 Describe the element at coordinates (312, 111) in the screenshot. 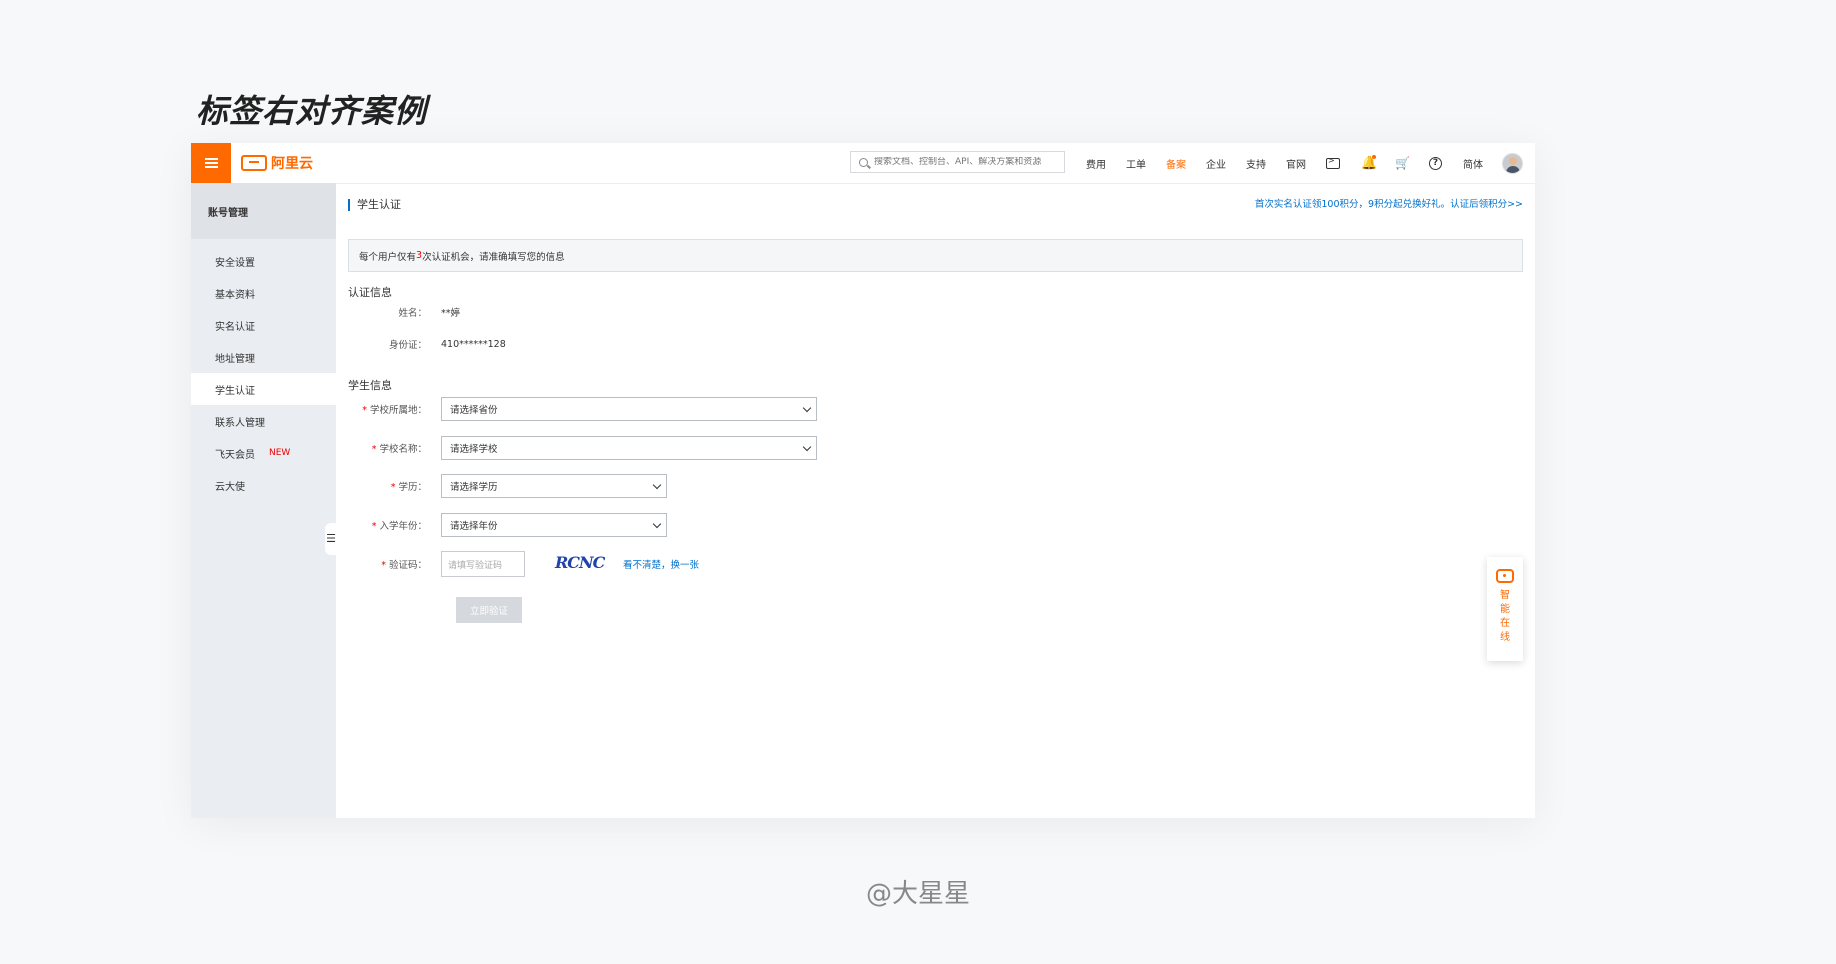

I see `page-heading: 标签右对齐案例` at that location.